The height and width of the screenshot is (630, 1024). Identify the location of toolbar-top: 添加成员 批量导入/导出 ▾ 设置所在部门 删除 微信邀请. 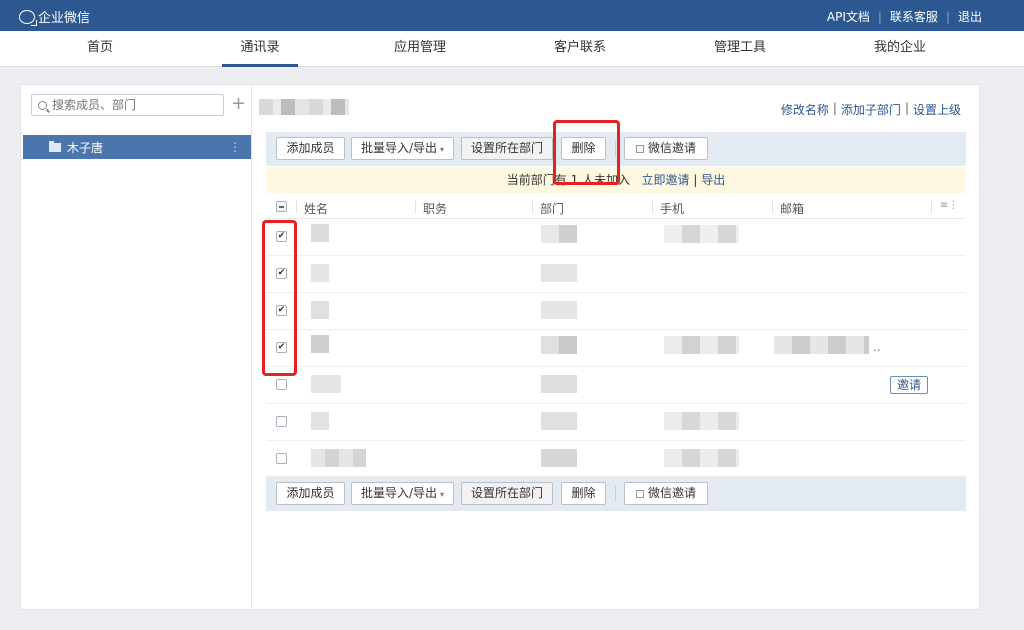
(616, 149).